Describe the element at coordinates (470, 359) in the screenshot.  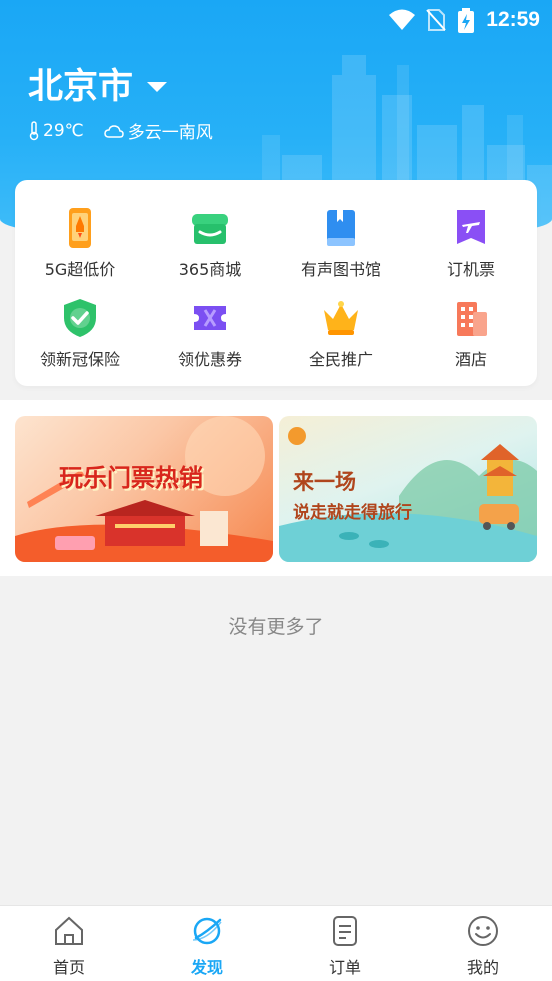
I see `menu-label: 酒店` at that location.